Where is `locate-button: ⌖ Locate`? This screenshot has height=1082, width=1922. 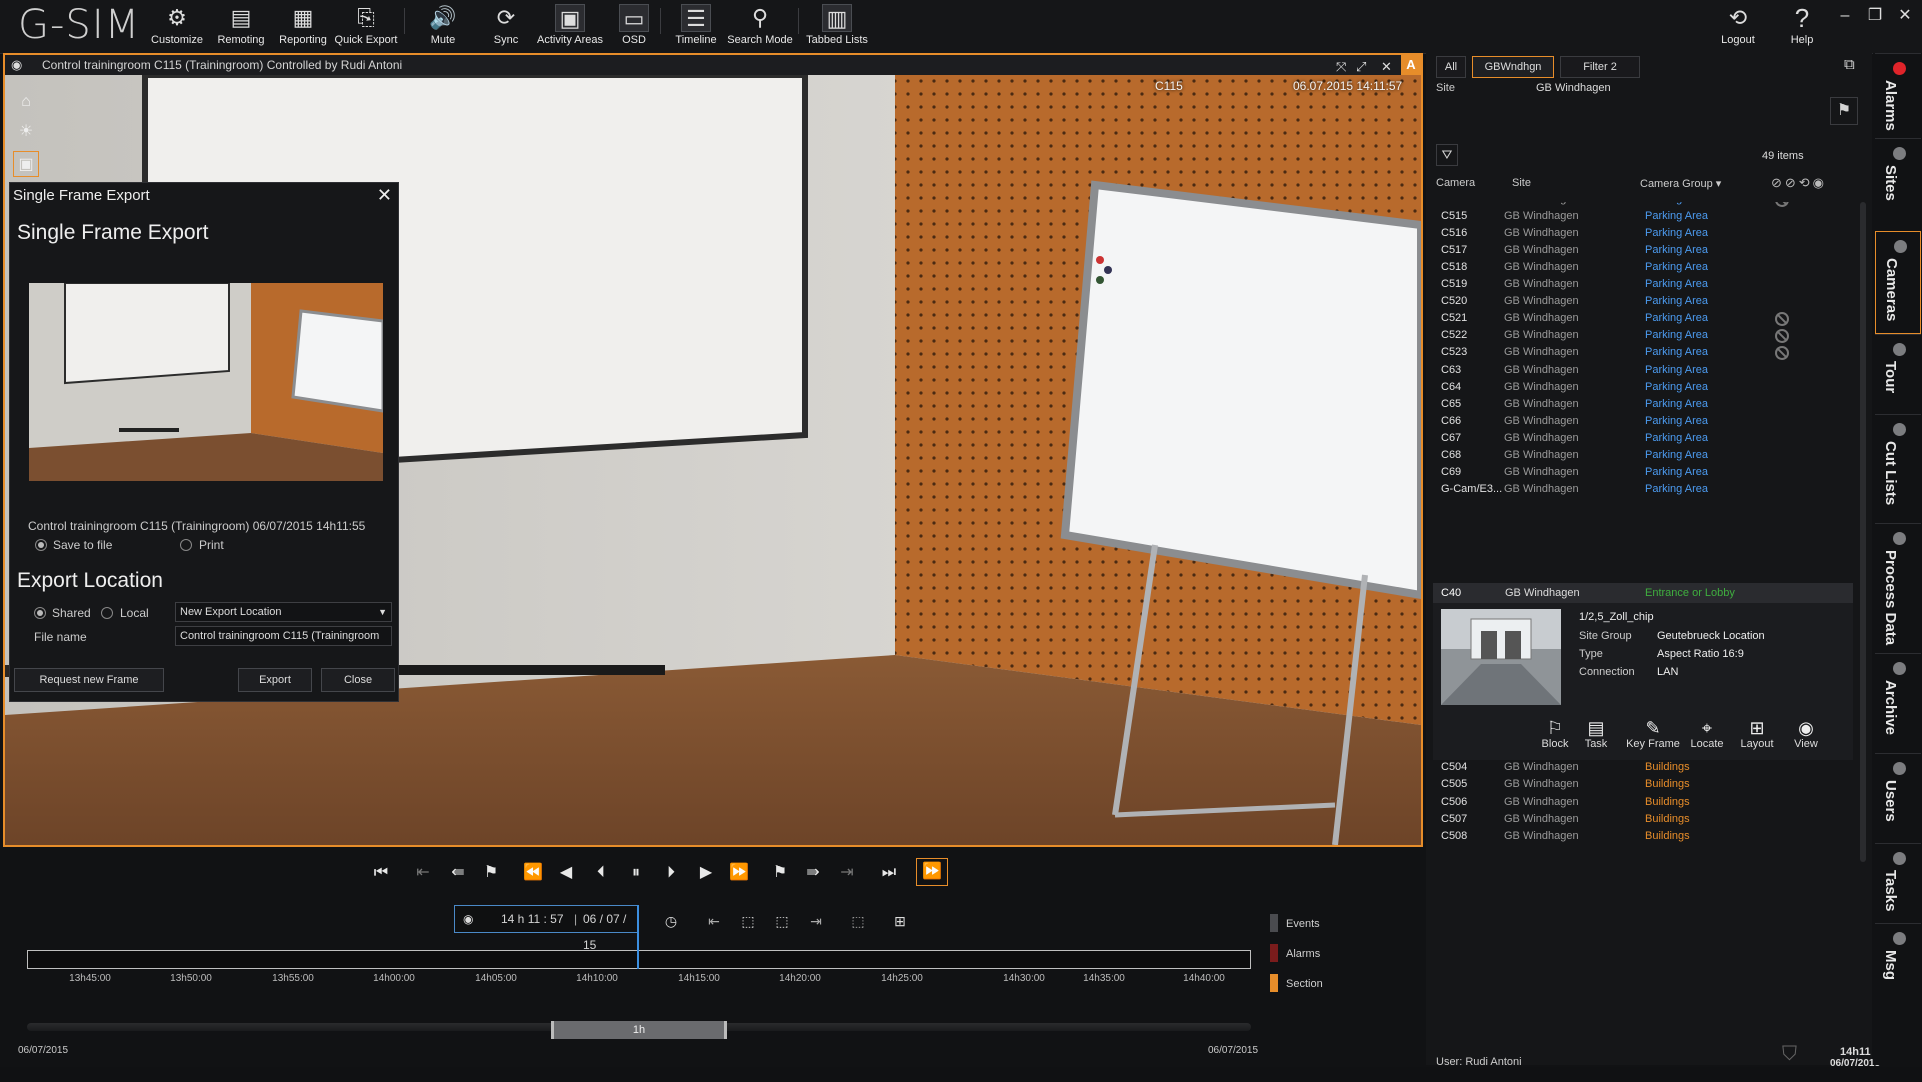 locate-button: ⌖ Locate is located at coordinates (1707, 734).